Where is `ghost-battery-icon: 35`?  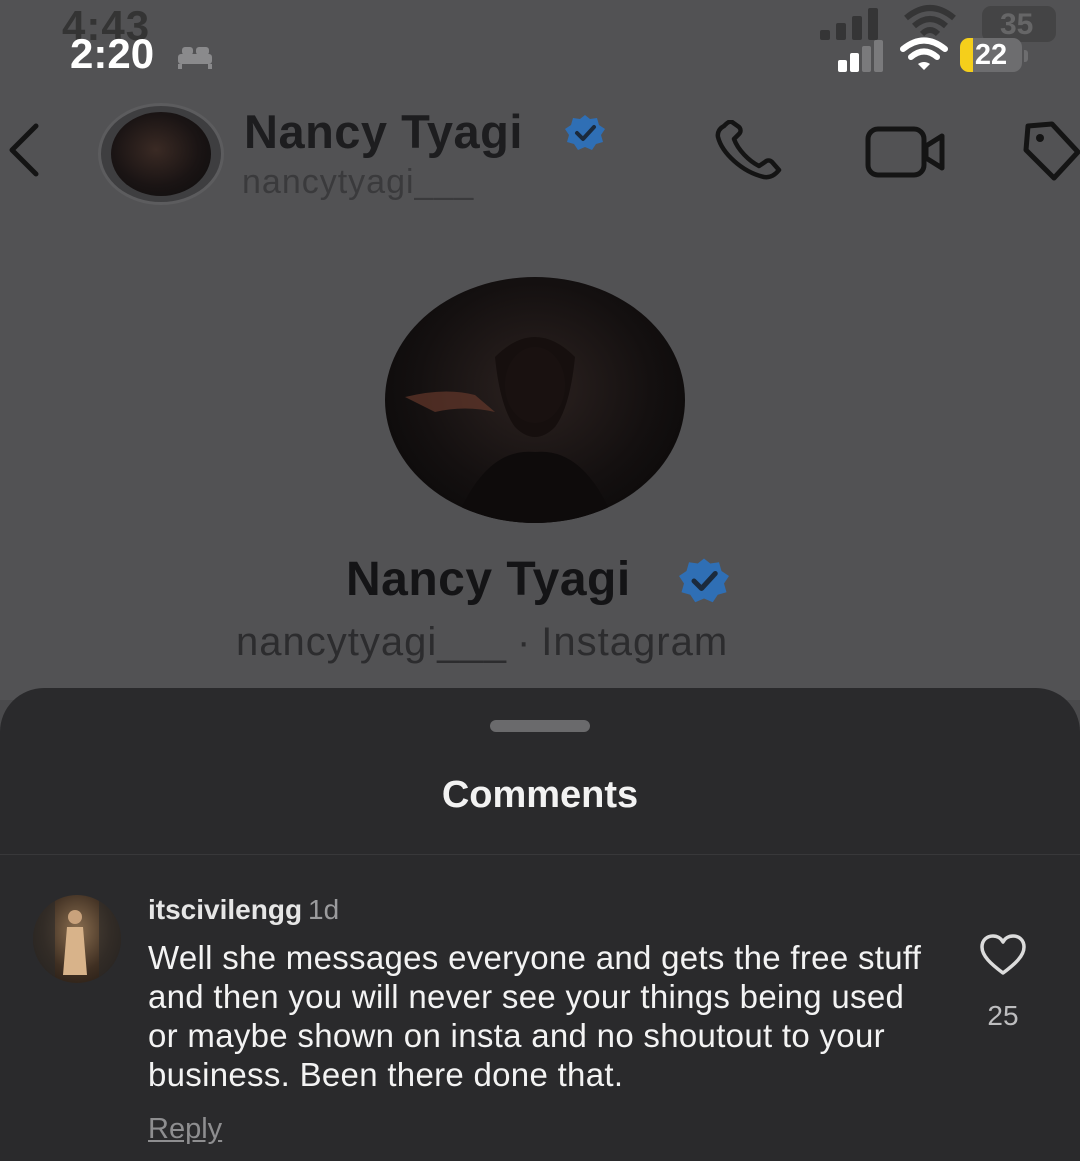
ghost-battery-icon: 35 is located at coordinates (1019, 24).